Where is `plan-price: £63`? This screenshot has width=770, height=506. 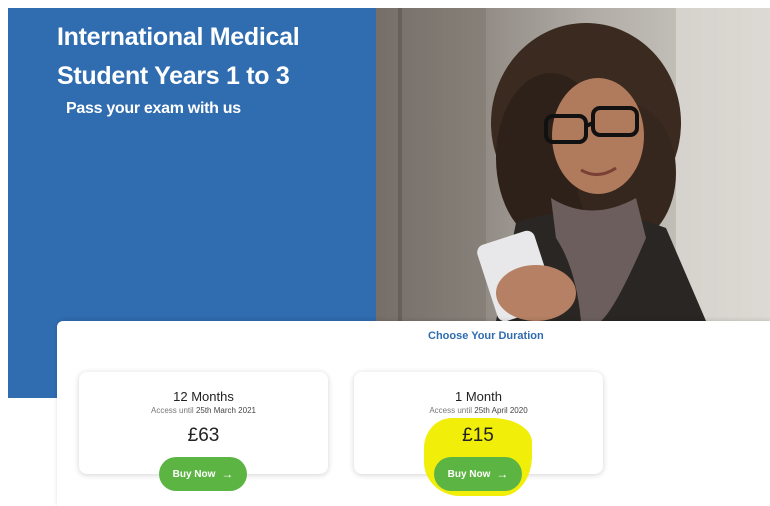
plan-price: £63 is located at coordinates (203, 435).